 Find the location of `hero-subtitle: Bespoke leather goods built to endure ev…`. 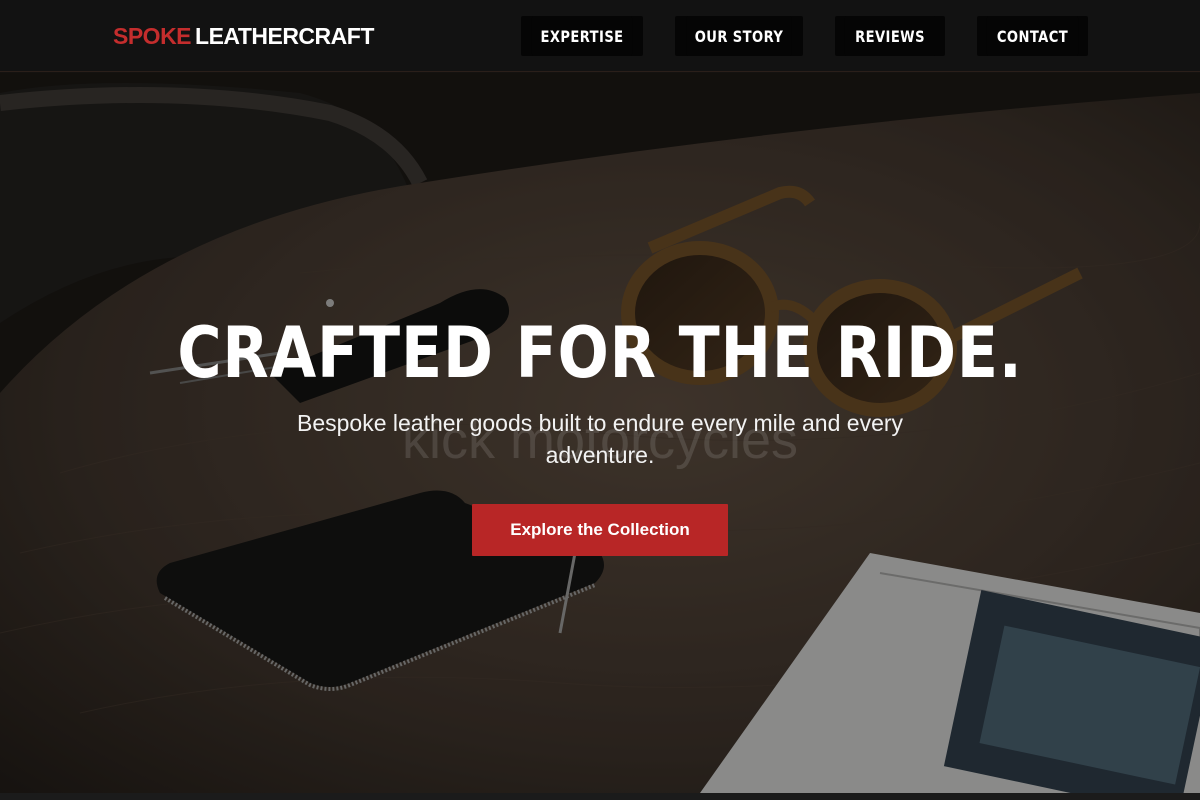

hero-subtitle: Bespoke leather goods built to endure ev… is located at coordinates (600, 439).